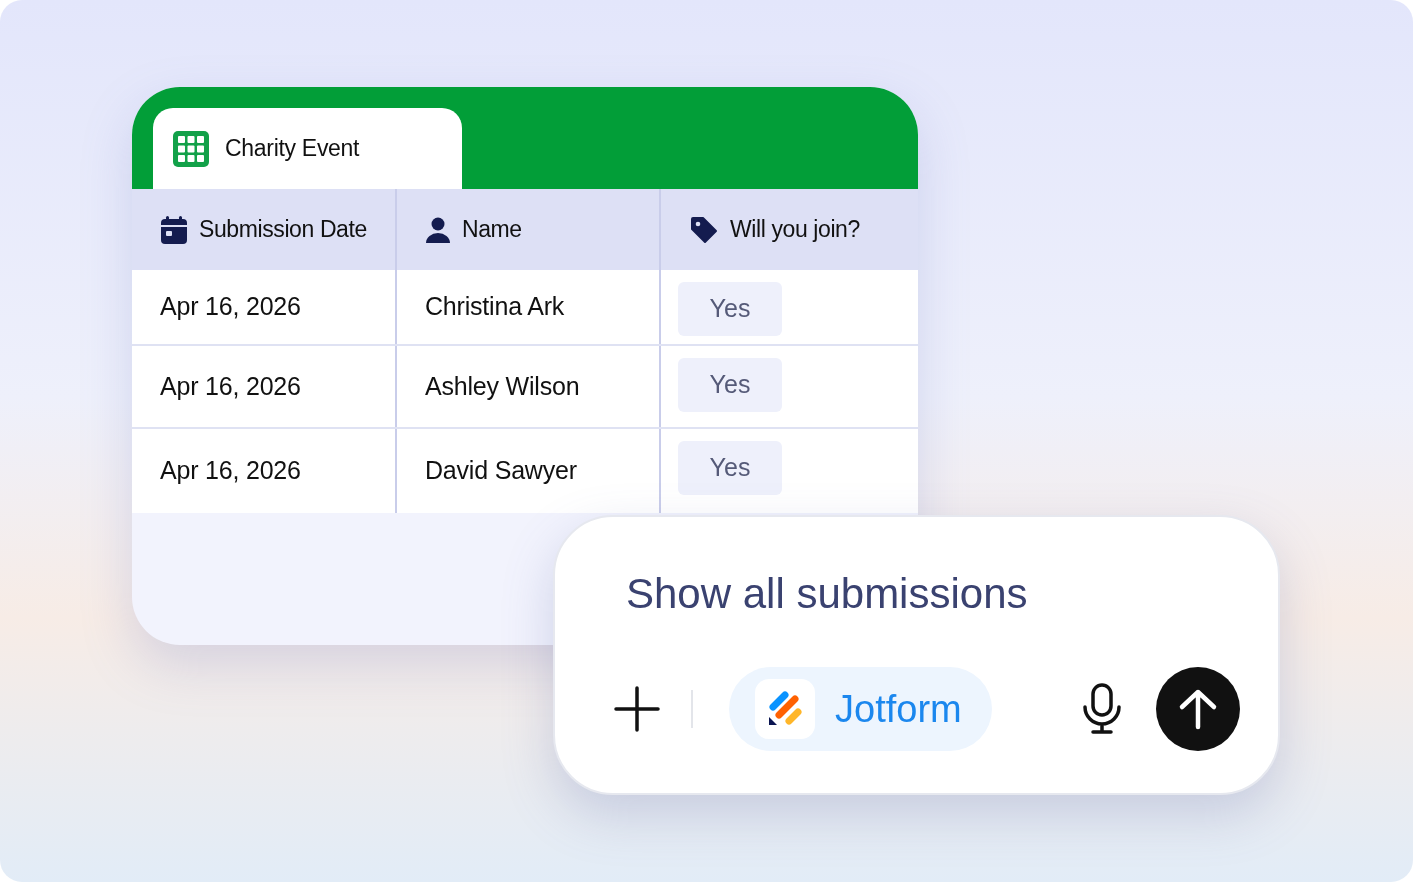 This screenshot has width=1413, height=882. I want to click on sheet-title: Charity Event, so click(292, 149).